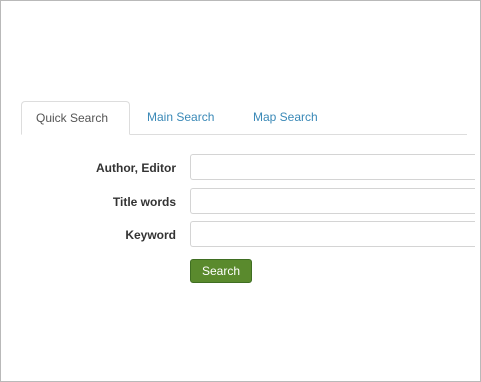  What do you see at coordinates (144, 202) in the screenshot?
I see `title-words-label: Title words` at bounding box center [144, 202].